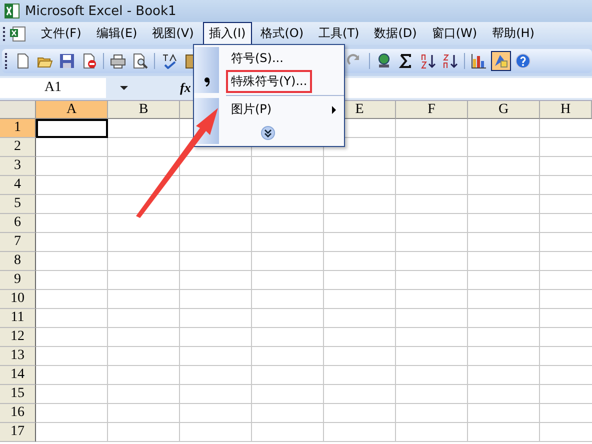  Describe the element at coordinates (18, 204) in the screenshot. I see `row-header: 5` at that location.